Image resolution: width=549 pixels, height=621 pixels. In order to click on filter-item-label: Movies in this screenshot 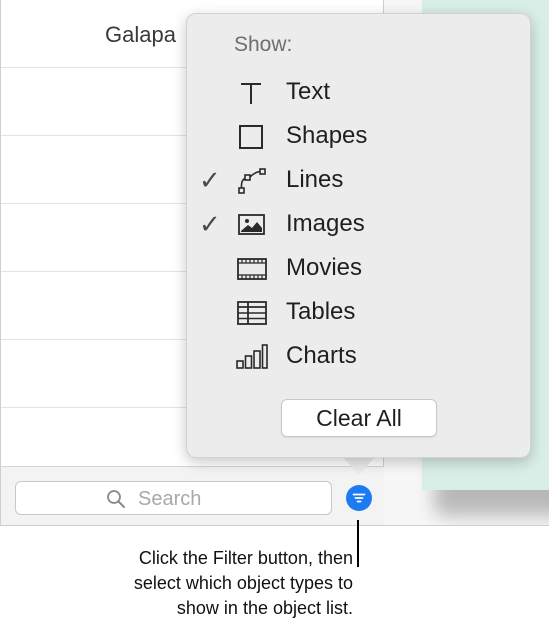, I will do `click(324, 267)`.